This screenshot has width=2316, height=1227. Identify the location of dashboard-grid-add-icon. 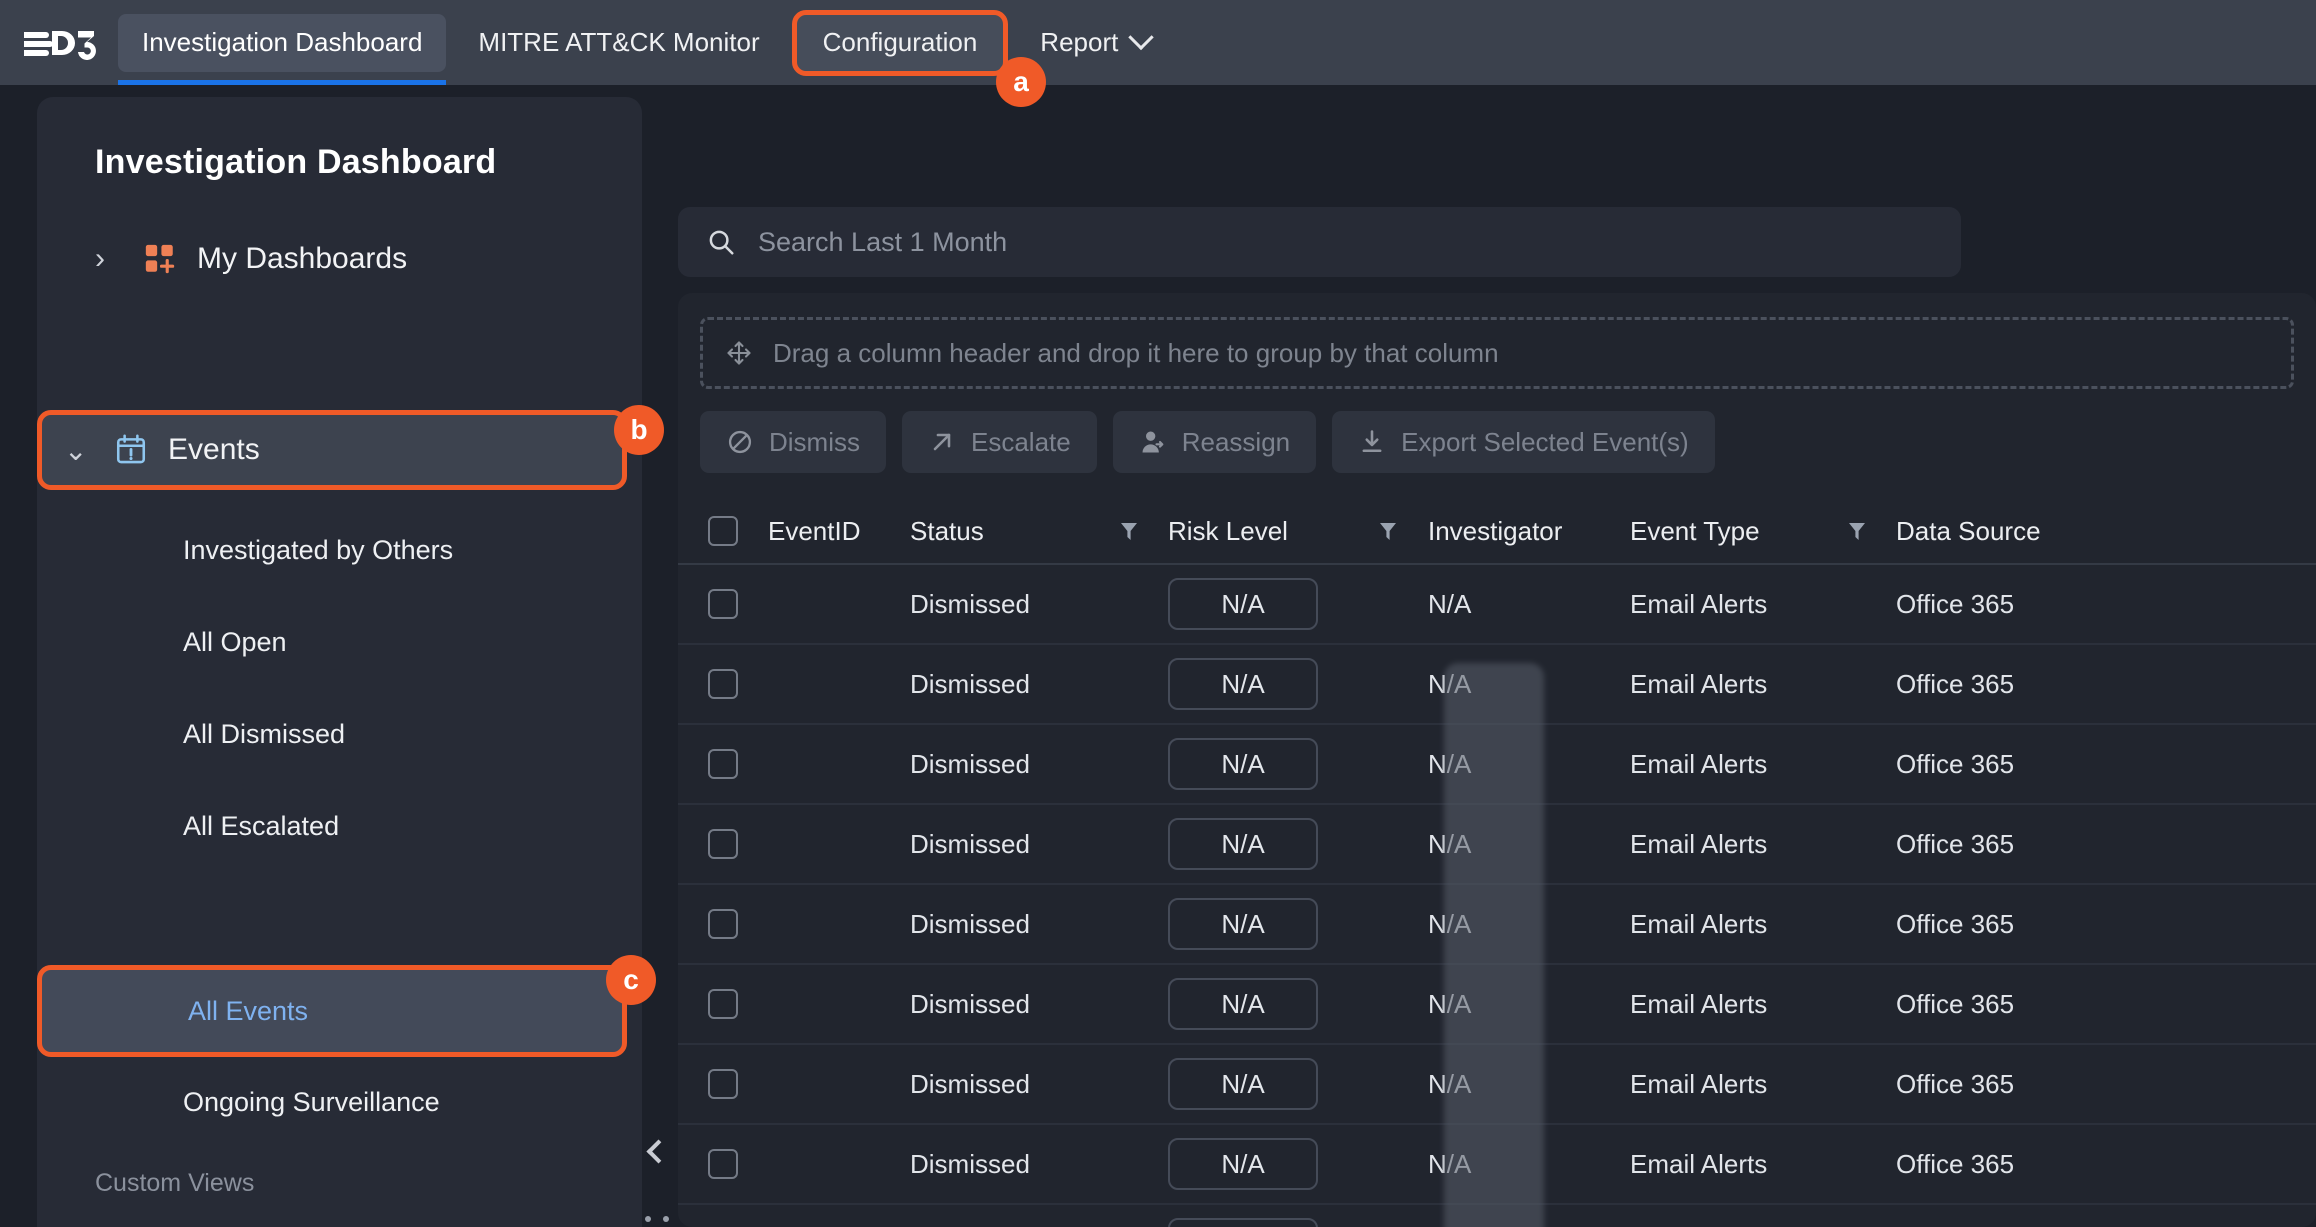
(160, 259).